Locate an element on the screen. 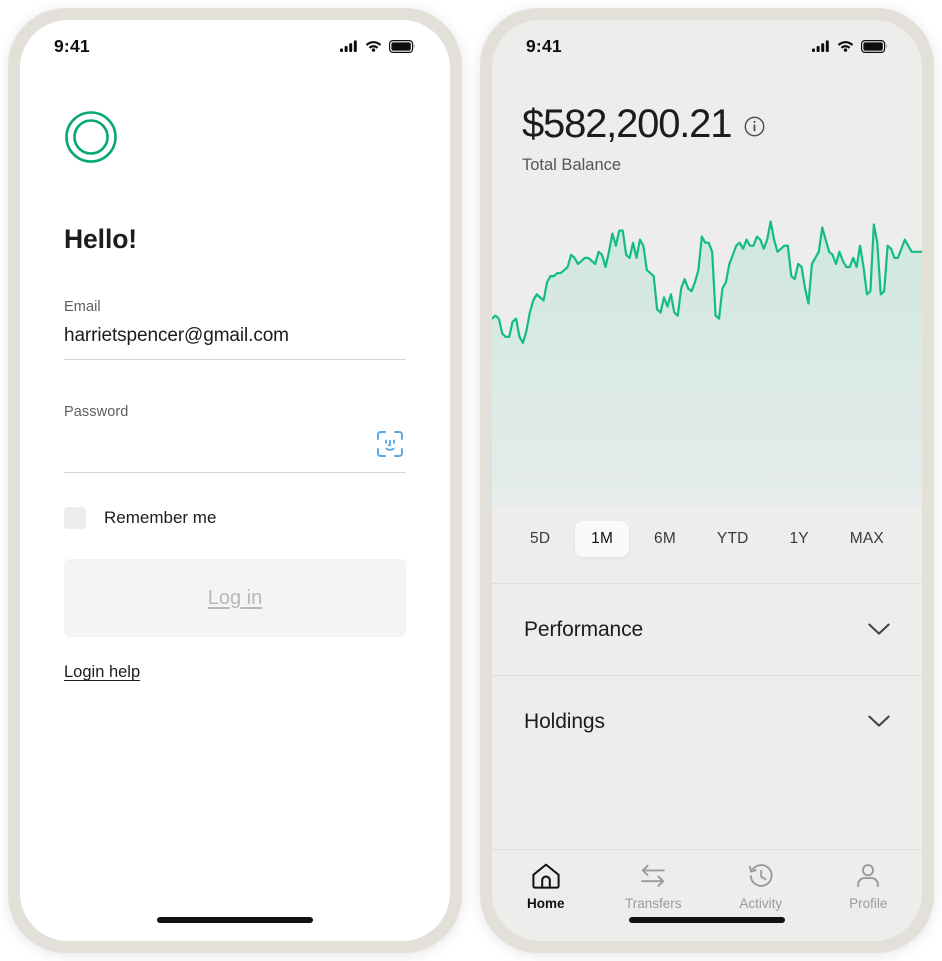 This screenshot has height=961, width=942. tab-profile: Profile is located at coordinates (869, 886).